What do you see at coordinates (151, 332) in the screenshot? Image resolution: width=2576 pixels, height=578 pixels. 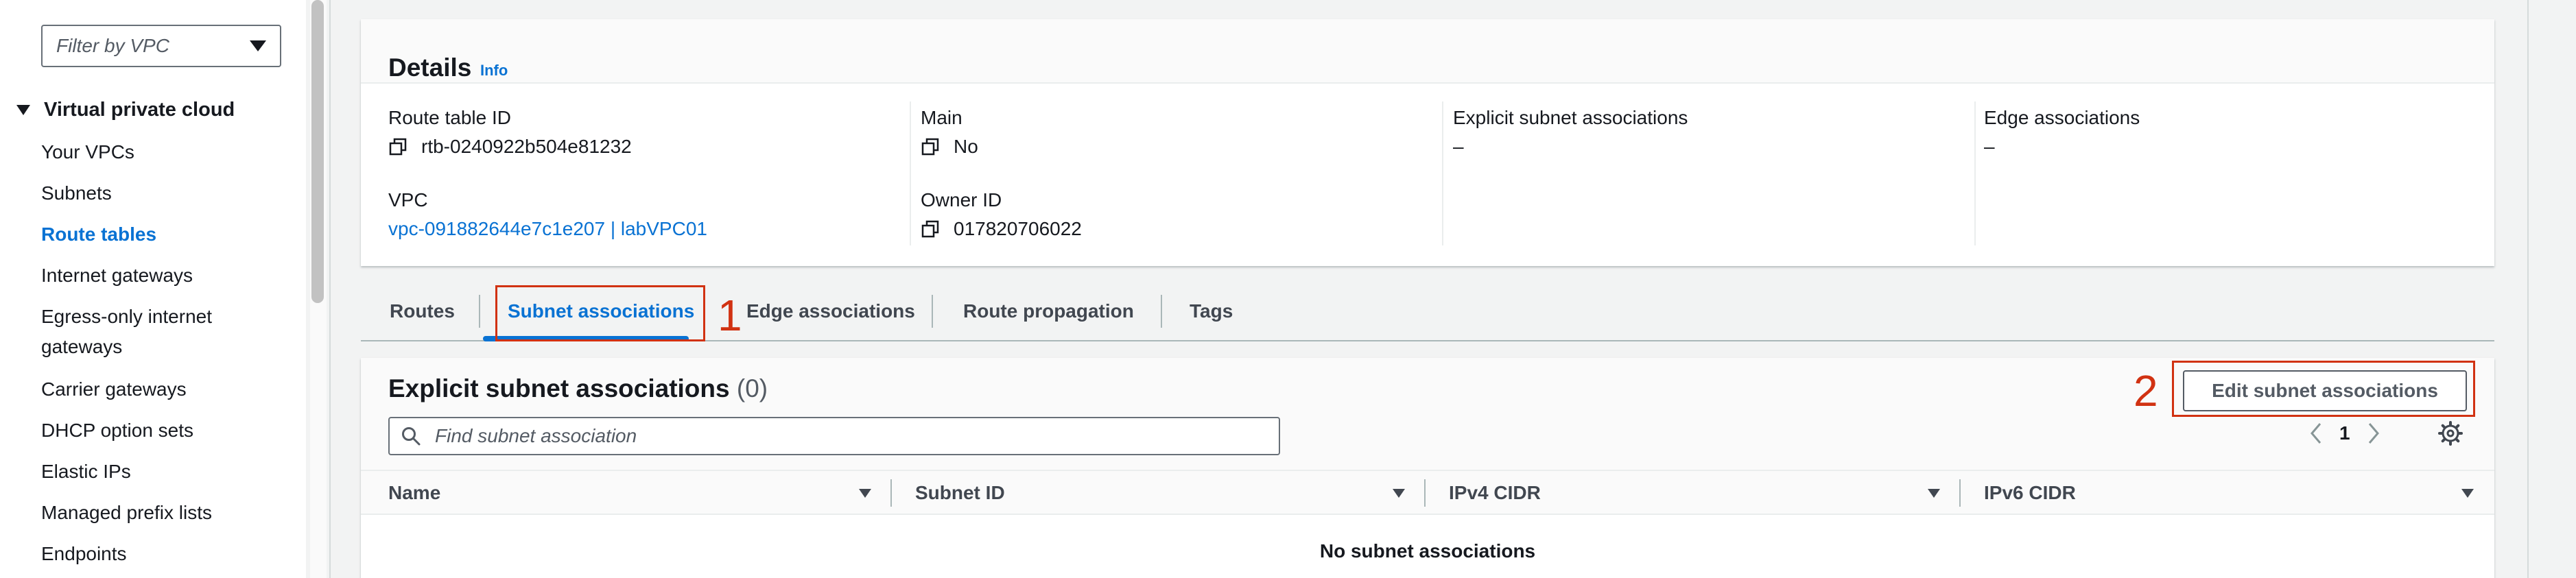 I see `sidebar-item-egress-only-internet-gateways: Egress-only internet gateways` at bounding box center [151, 332].